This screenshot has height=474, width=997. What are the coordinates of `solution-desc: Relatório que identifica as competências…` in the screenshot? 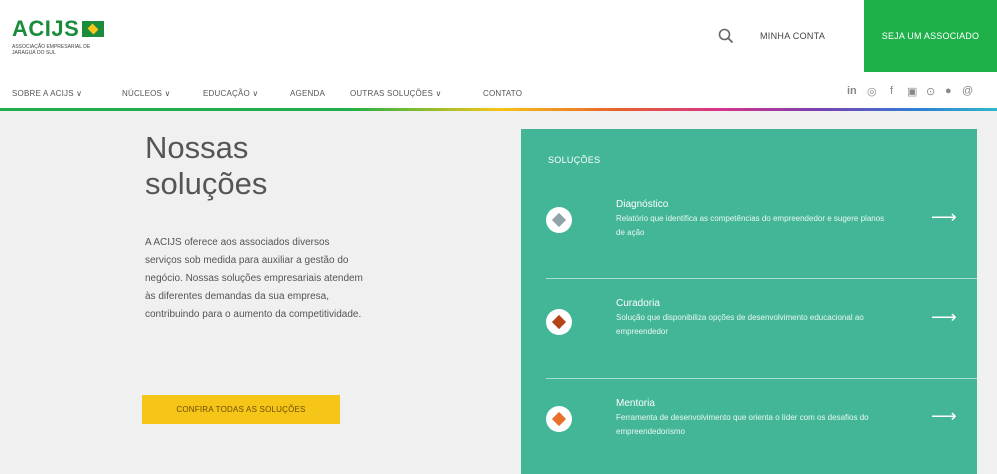 It's located at (750, 225).